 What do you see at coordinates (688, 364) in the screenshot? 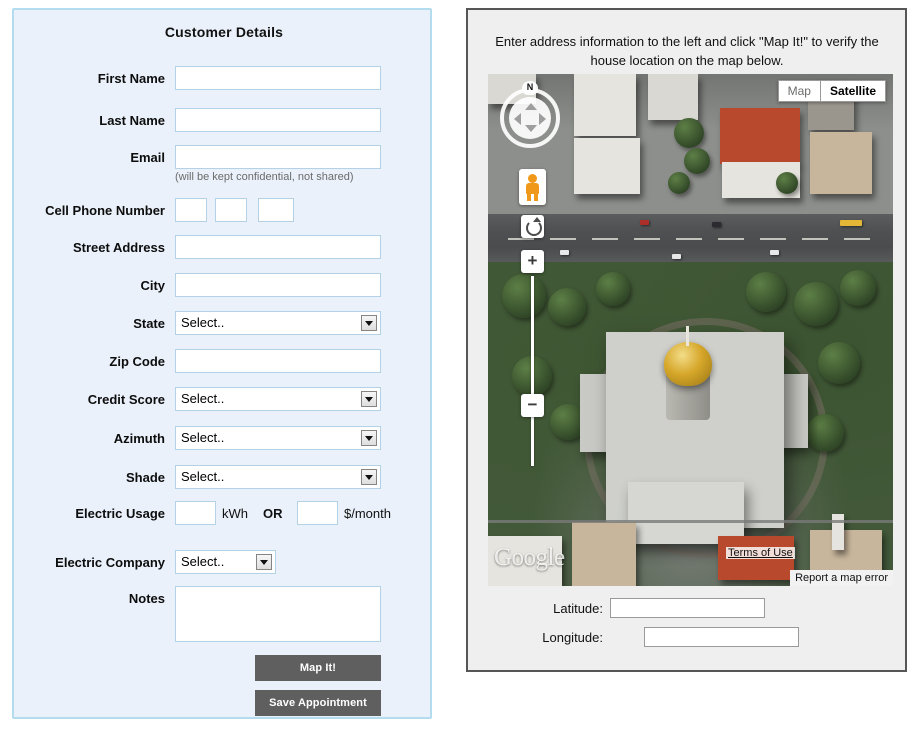
I see `capitol-gold-dome` at bounding box center [688, 364].